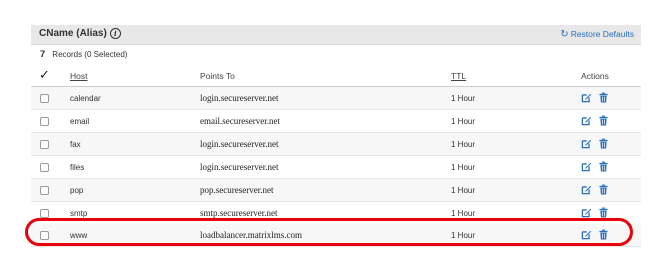  I want to click on host-cell: smtp, so click(79, 213).